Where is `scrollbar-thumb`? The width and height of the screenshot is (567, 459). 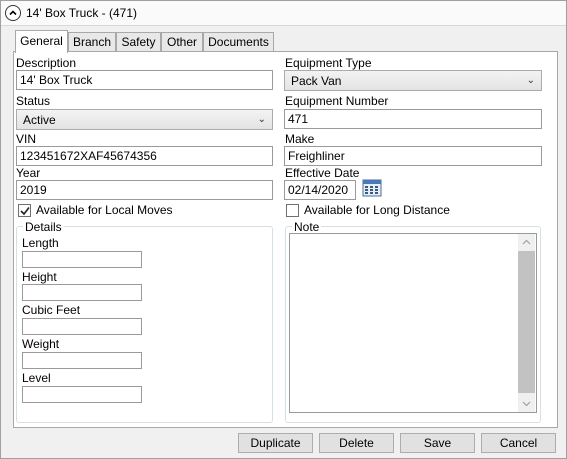 scrollbar-thumb is located at coordinates (526, 322).